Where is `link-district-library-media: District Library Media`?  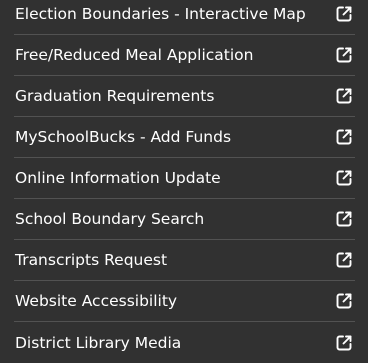 link-district-library-media: District Library Media is located at coordinates (184, 342).